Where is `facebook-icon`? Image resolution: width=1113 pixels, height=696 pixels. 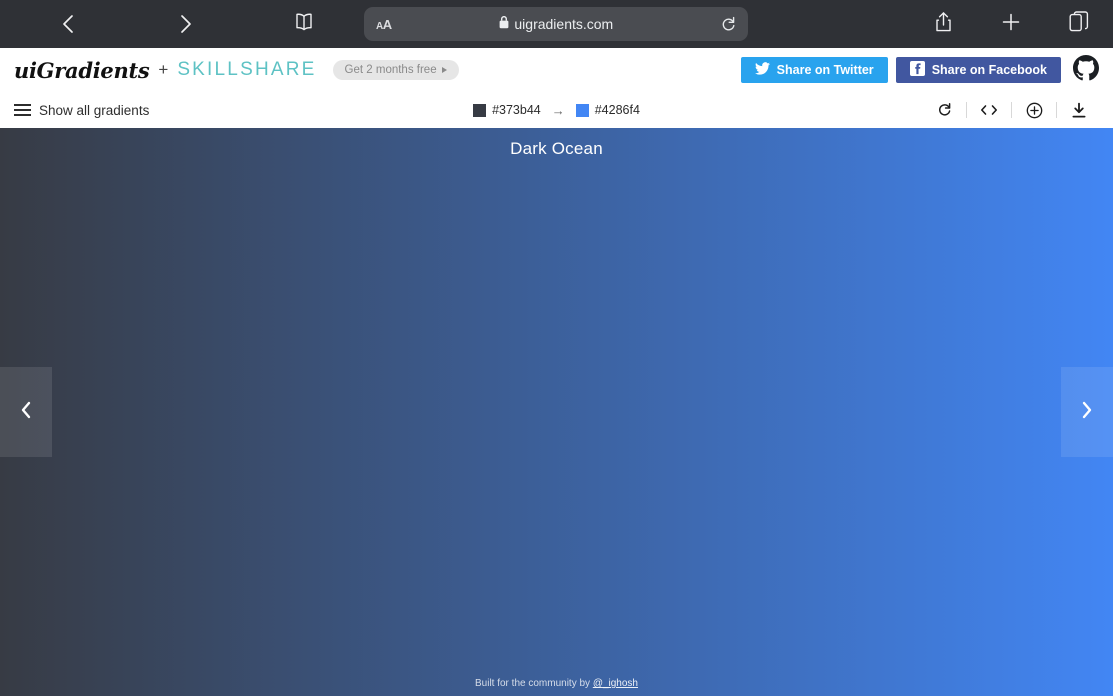 facebook-icon is located at coordinates (917, 70).